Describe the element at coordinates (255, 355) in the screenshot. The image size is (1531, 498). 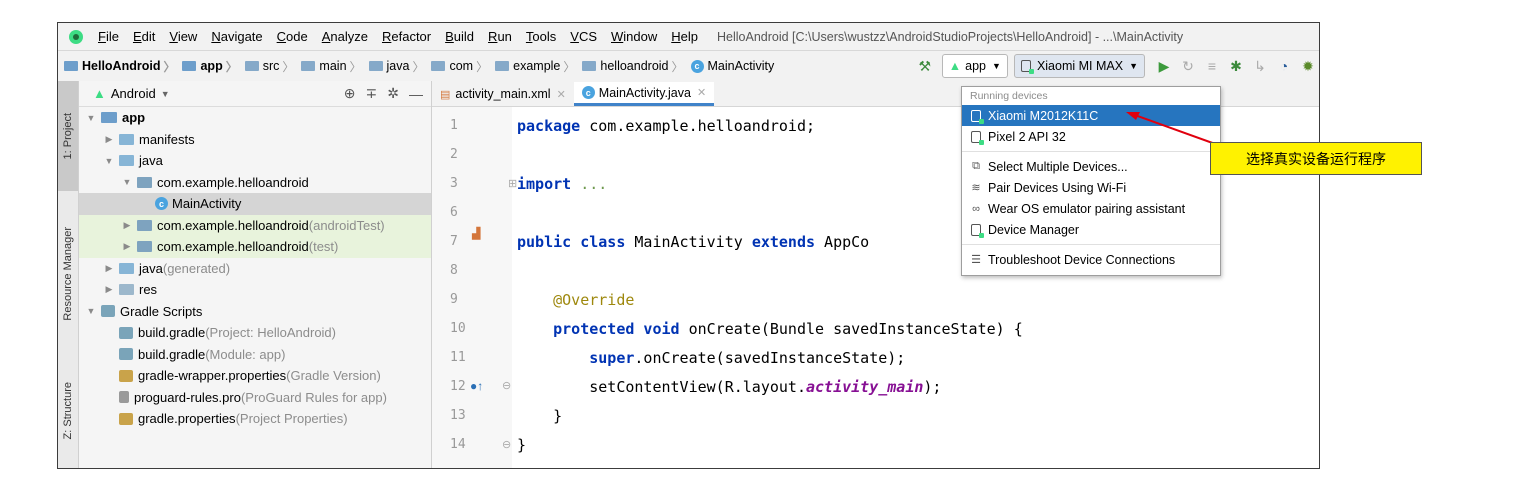
I see `tree-item: build.gradle (Module: app)` at that location.